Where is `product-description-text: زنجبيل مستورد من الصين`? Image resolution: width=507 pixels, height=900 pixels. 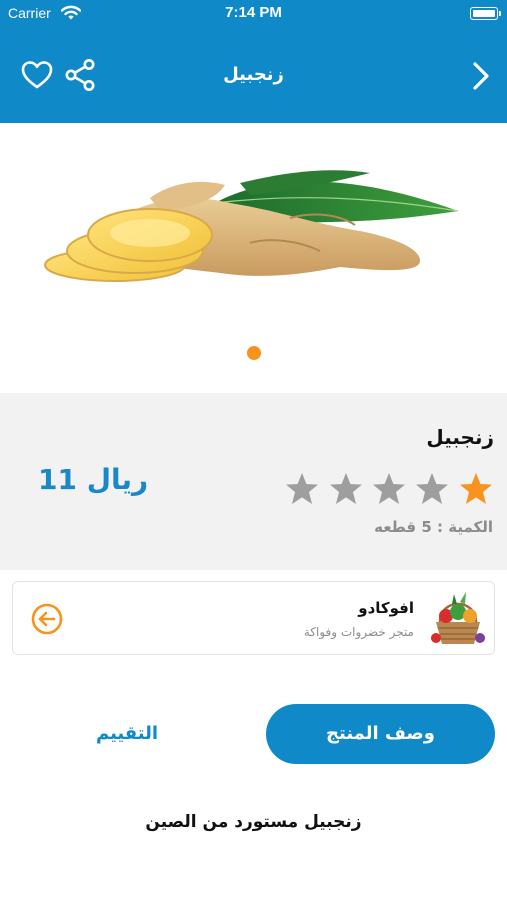 product-description-text: زنجبيل مستورد من الصين is located at coordinates (253, 822).